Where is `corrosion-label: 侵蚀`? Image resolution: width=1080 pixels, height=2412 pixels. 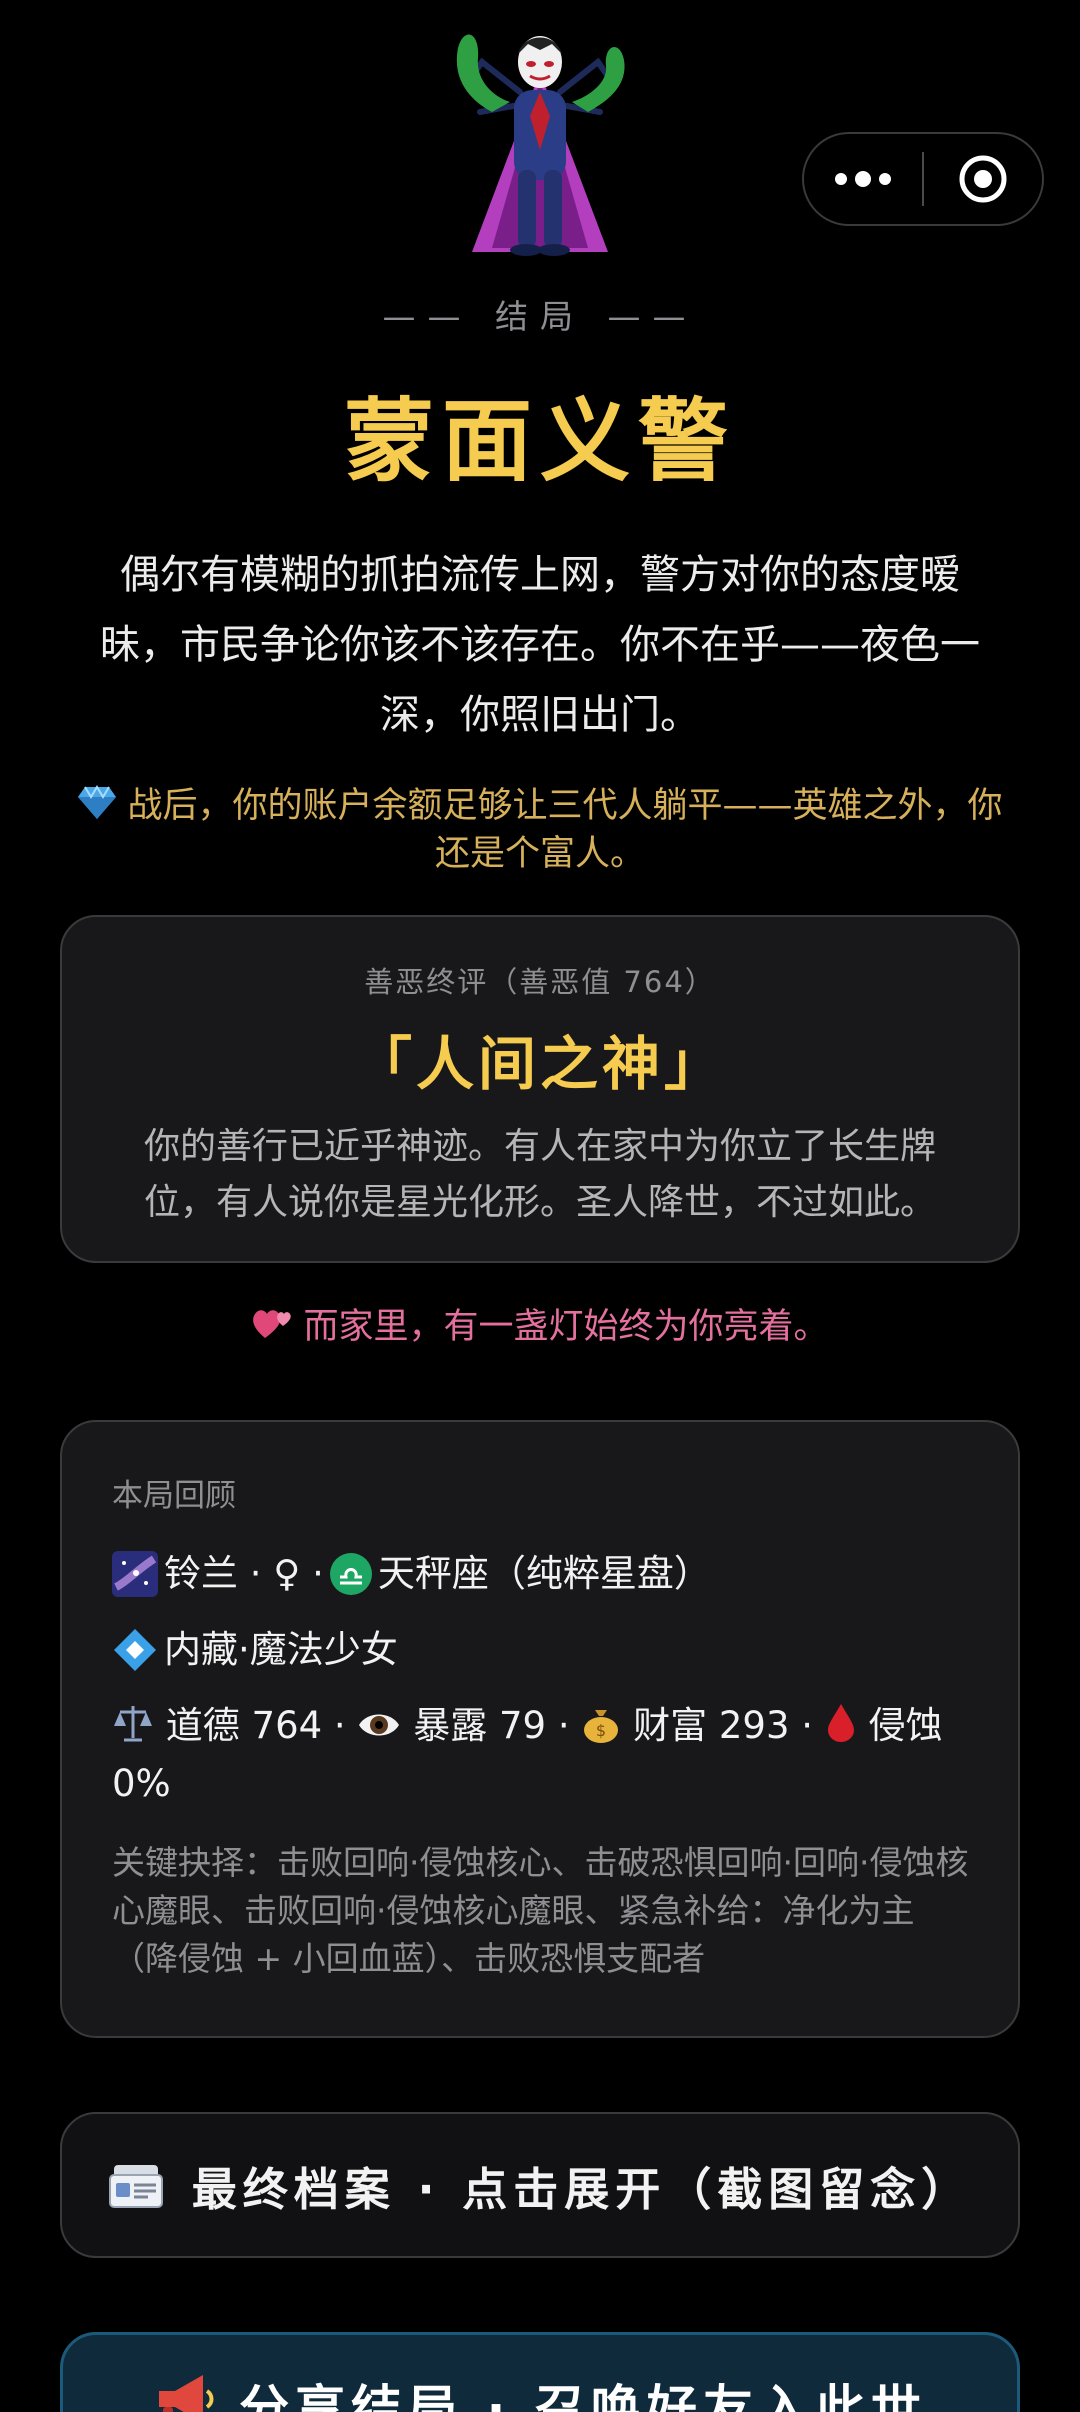 corrosion-label: 侵蚀 is located at coordinates (905, 1725).